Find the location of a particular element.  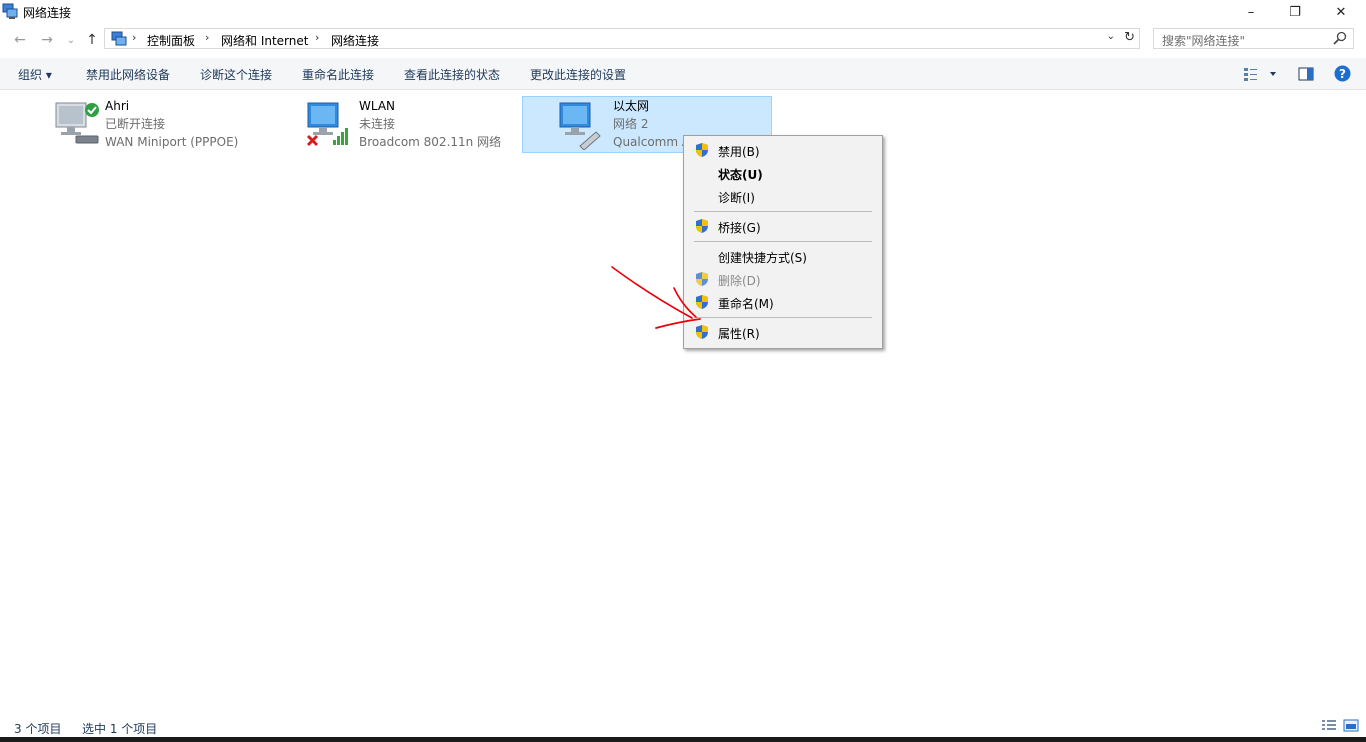

connection-name: 以太网 is located at coordinates (631, 106).